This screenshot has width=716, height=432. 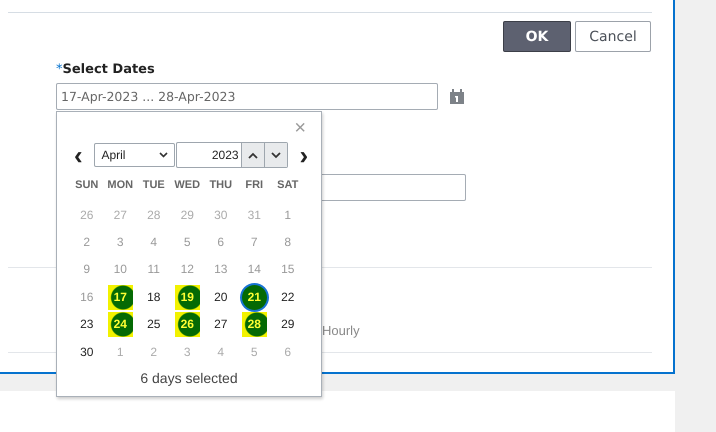 I want to click on weekday-label: WED, so click(x=187, y=185).